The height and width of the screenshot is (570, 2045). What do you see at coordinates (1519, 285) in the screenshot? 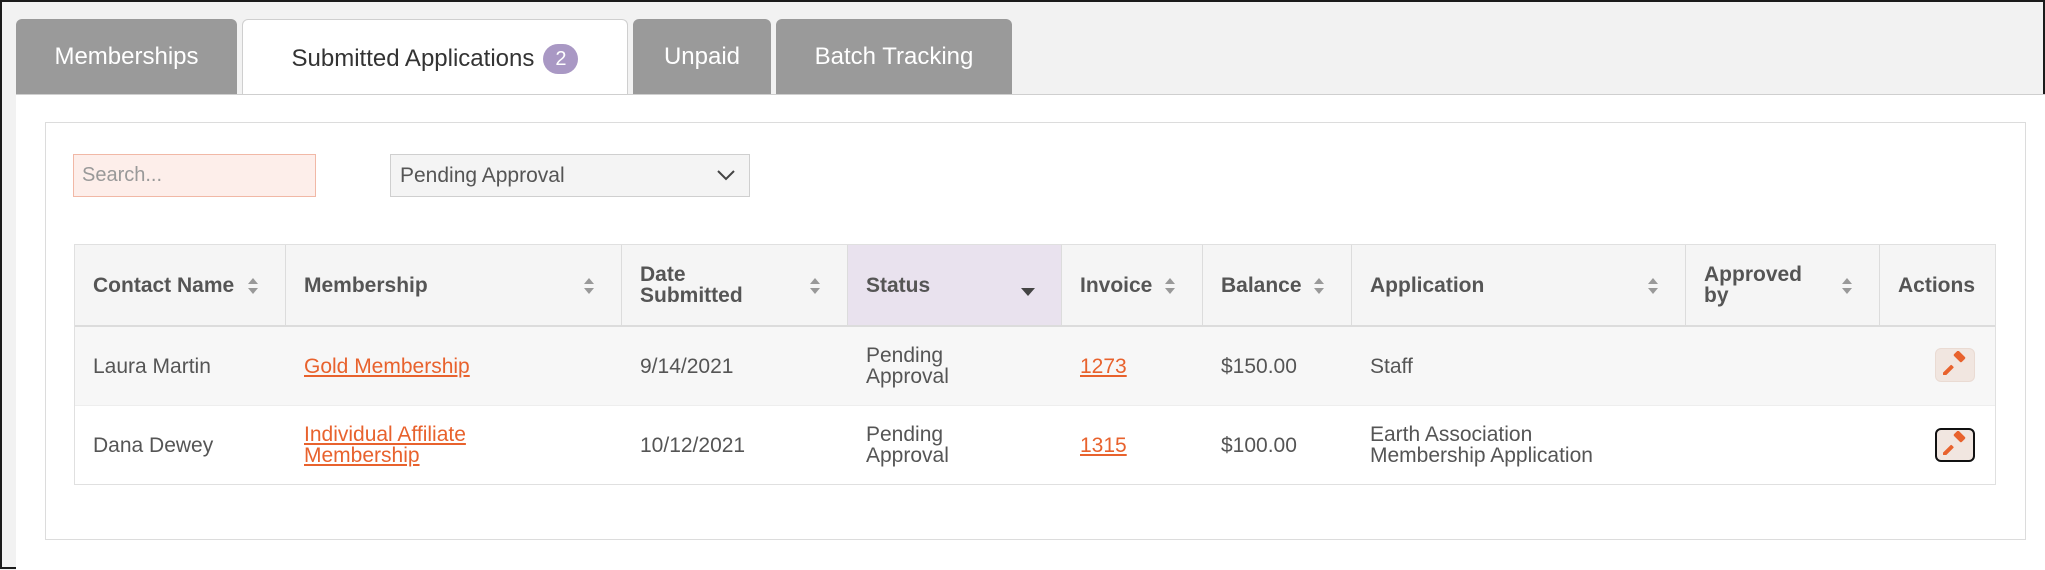
I see `column-header-application: Application` at bounding box center [1519, 285].